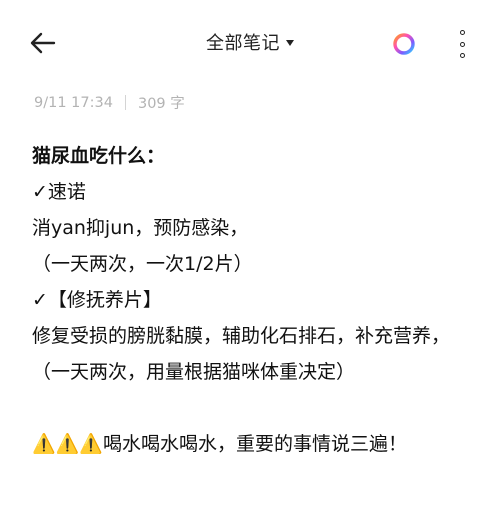 The height and width of the screenshot is (532, 500). Describe the element at coordinates (194, 372) in the screenshot. I see `note-line: （一天两次，用量根据猫咪体重决定）` at that location.